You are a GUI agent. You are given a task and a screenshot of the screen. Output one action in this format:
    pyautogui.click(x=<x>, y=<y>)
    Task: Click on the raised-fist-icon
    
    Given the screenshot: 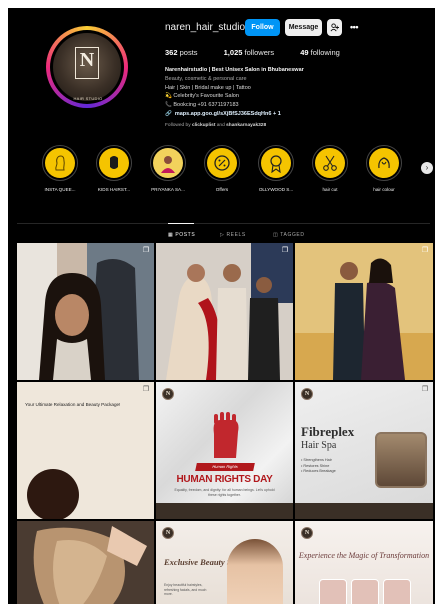 What is the action you would take?
    pyautogui.click(x=226, y=435)
    